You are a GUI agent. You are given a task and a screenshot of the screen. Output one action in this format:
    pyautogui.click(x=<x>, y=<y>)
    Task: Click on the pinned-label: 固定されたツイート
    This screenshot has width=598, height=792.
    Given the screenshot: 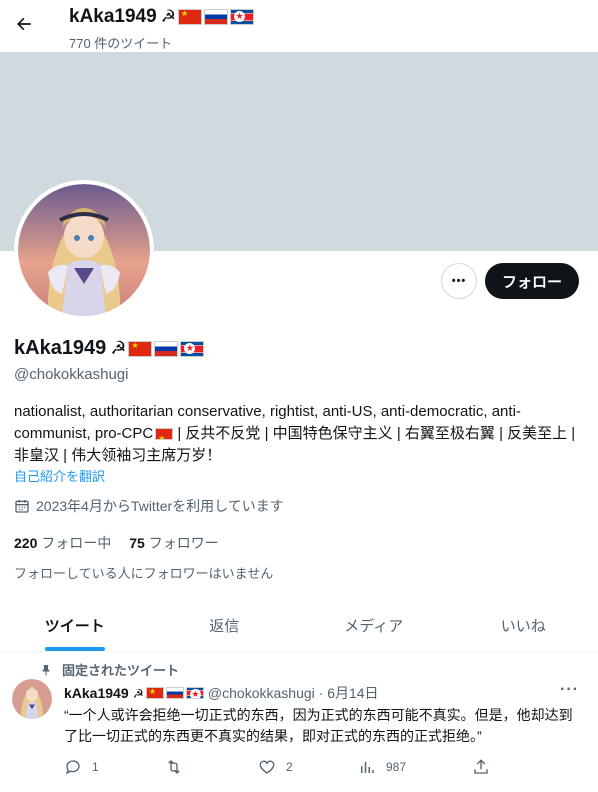 What is the action you would take?
    pyautogui.click(x=109, y=669)
    